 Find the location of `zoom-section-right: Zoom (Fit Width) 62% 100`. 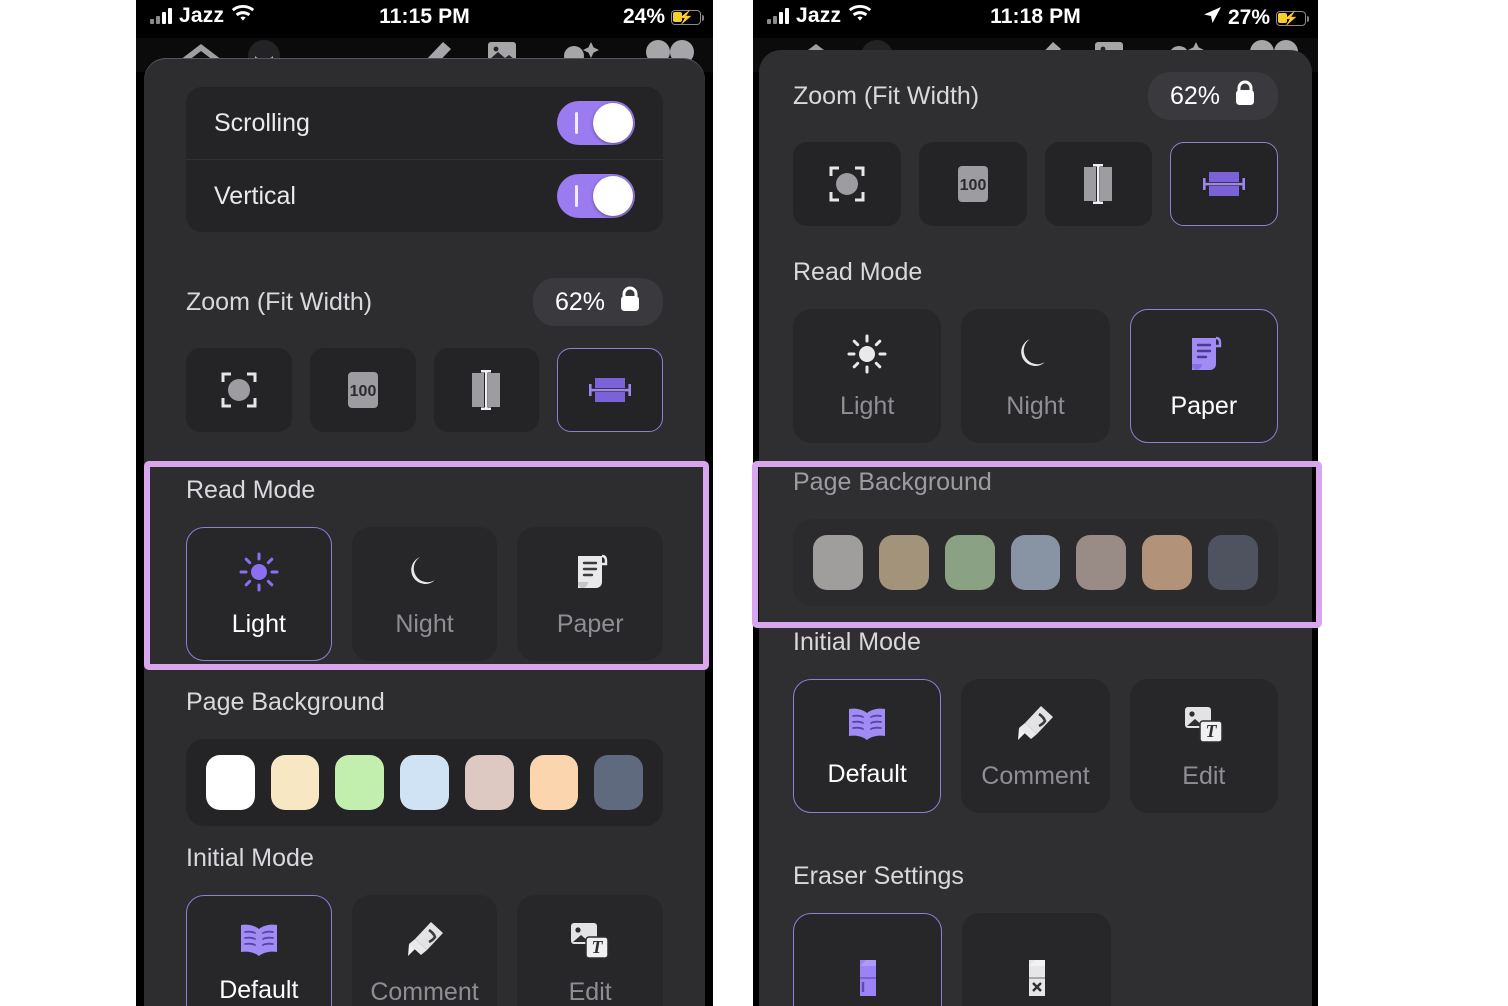

zoom-section-right: Zoom (Fit Width) 62% 100 is located at coordinates (1035, 149).